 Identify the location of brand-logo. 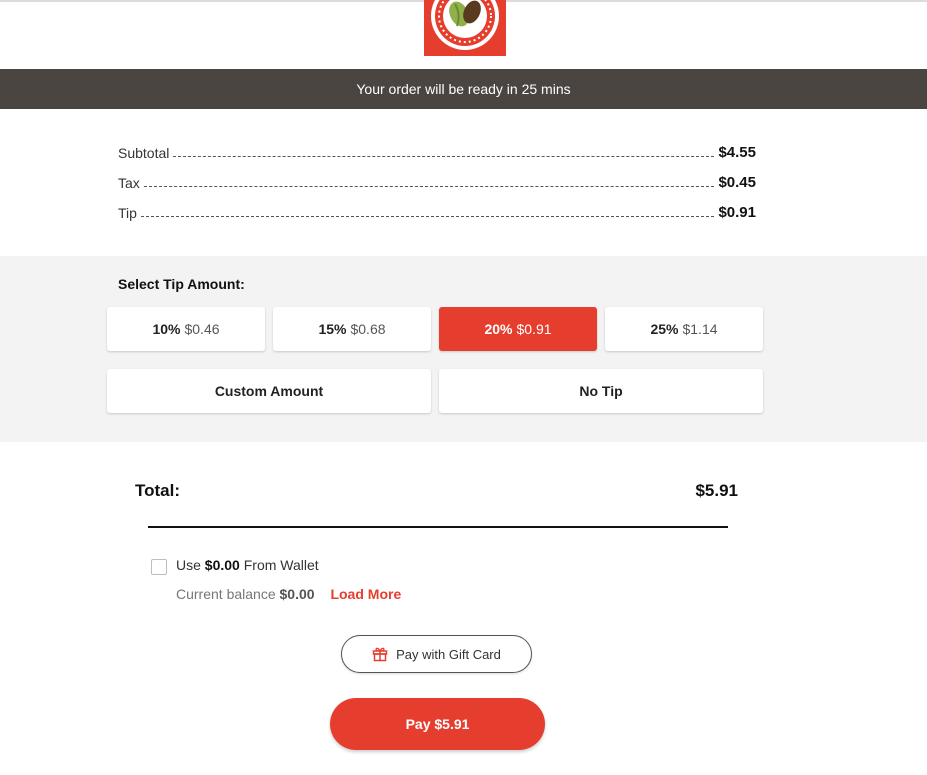
(465, 28).